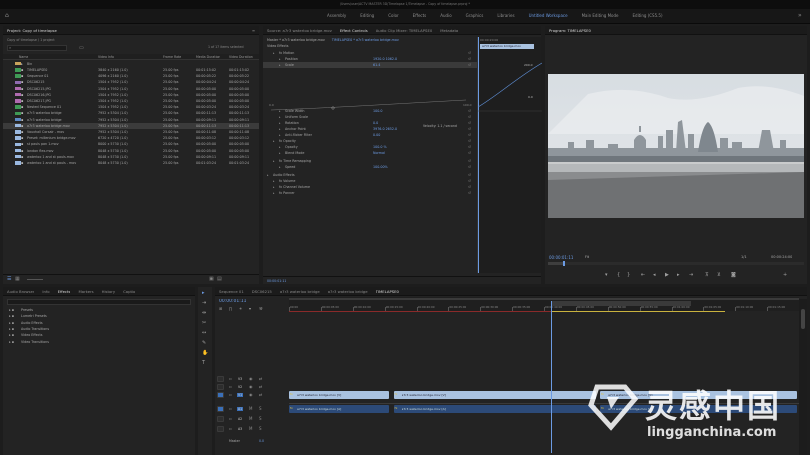  What do you see at coordinates (648, 15) in the screenshot?
I see `workspace-tab: Editing (CS5.5)` at bounding box center [648, 15].